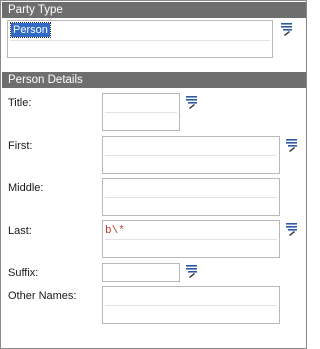 Image resolution: width=320 pixels, height=349 pixels. Describe the element at coordinates (140, 40) in the screenshot. I see `listbox-divider` at that location.